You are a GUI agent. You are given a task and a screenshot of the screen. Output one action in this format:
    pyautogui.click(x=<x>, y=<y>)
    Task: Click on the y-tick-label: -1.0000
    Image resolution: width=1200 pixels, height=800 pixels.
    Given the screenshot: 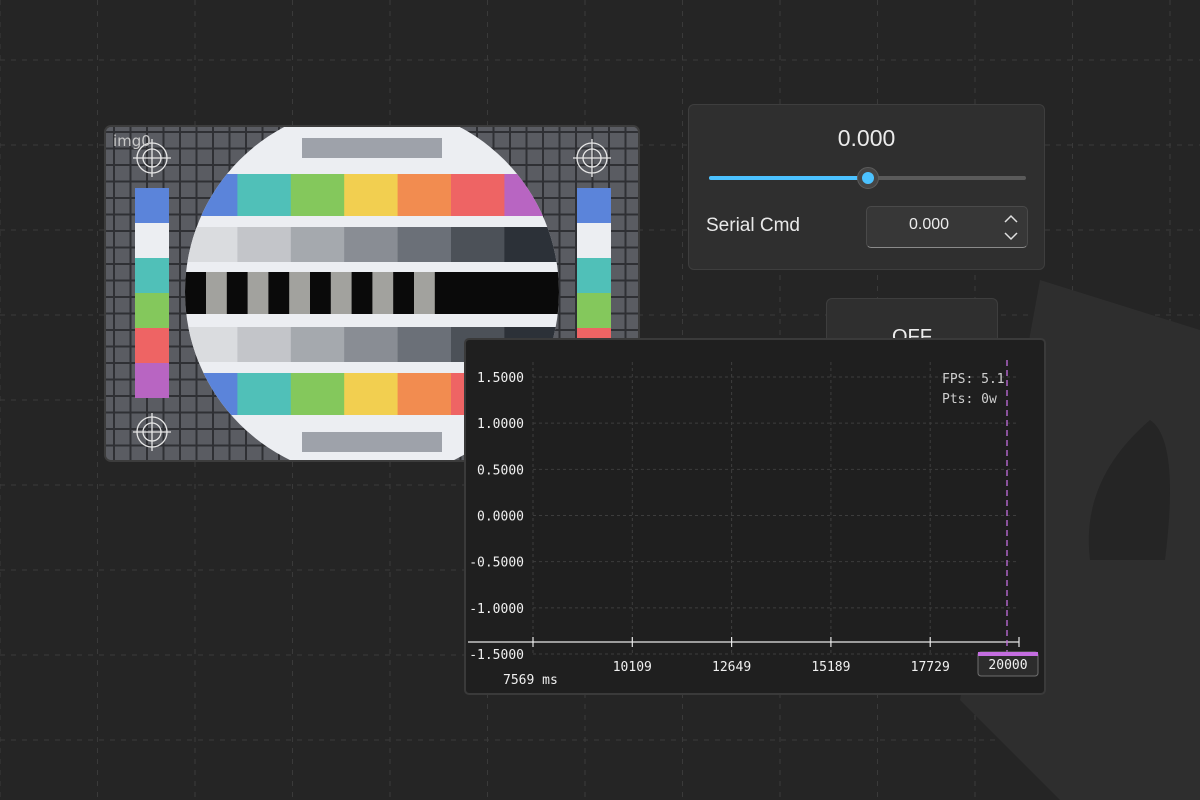 What is the action you would take?
    pyautogui.click(x=496, y=609)
    